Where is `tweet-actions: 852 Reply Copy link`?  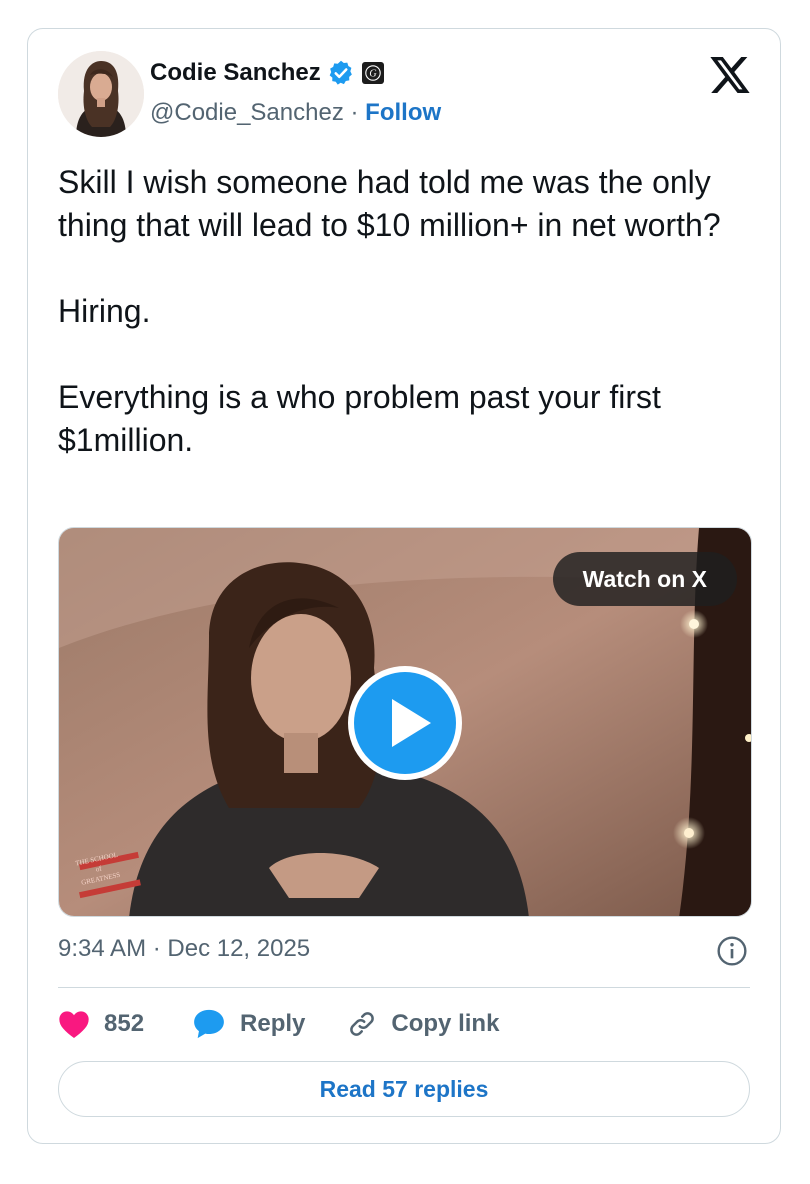 tweet-actions: 852 Reply Copy link is located at coordinates (278, 1024).